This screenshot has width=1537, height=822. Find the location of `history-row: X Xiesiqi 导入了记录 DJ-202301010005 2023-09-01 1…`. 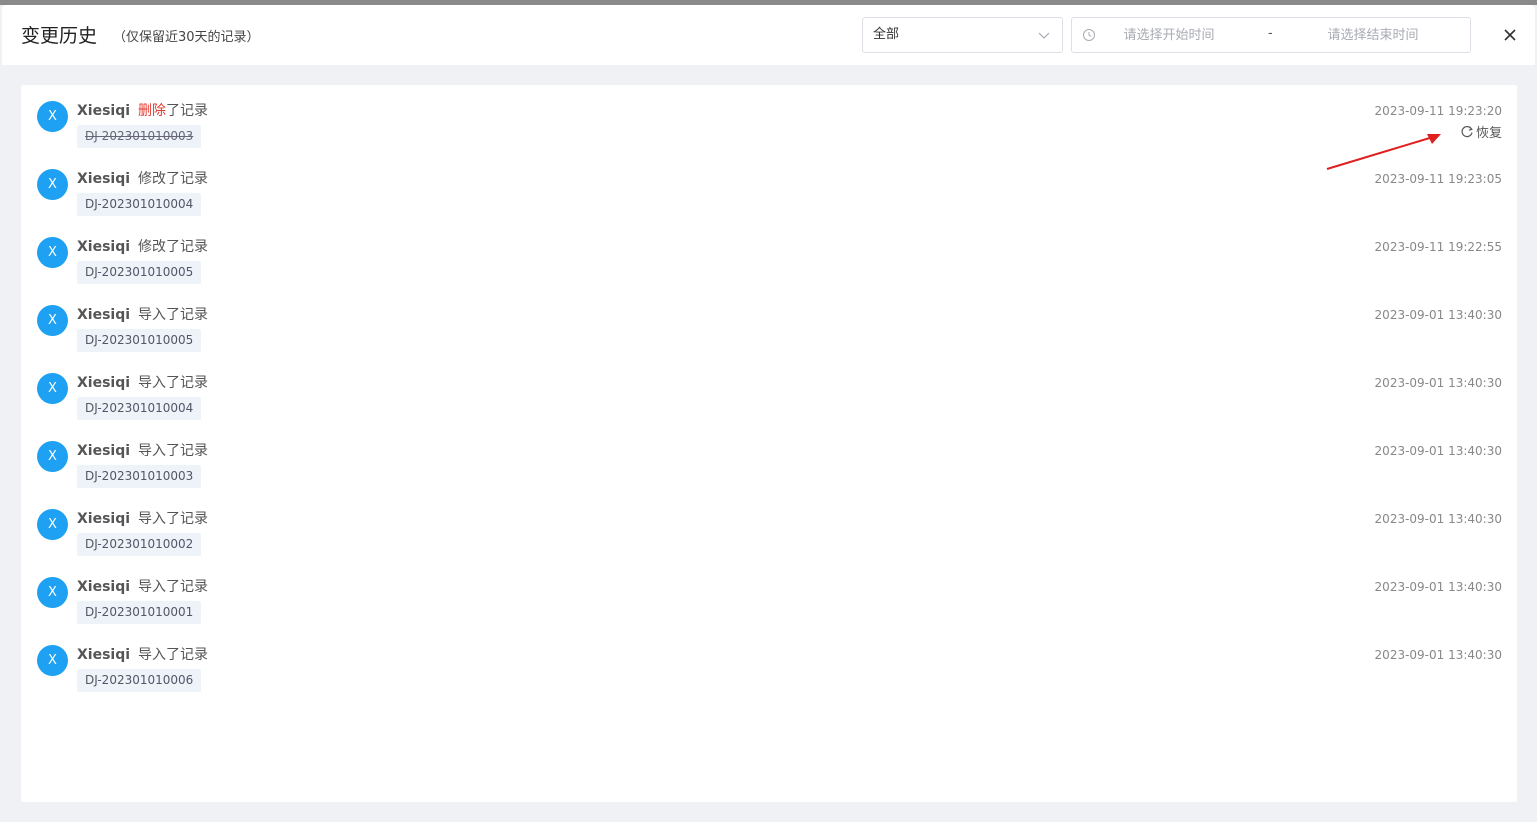

history-row: X Xiesiqi 导入了记录 DJ-202301010005 2023-09-01 1… is located at coordinates (769, 323).